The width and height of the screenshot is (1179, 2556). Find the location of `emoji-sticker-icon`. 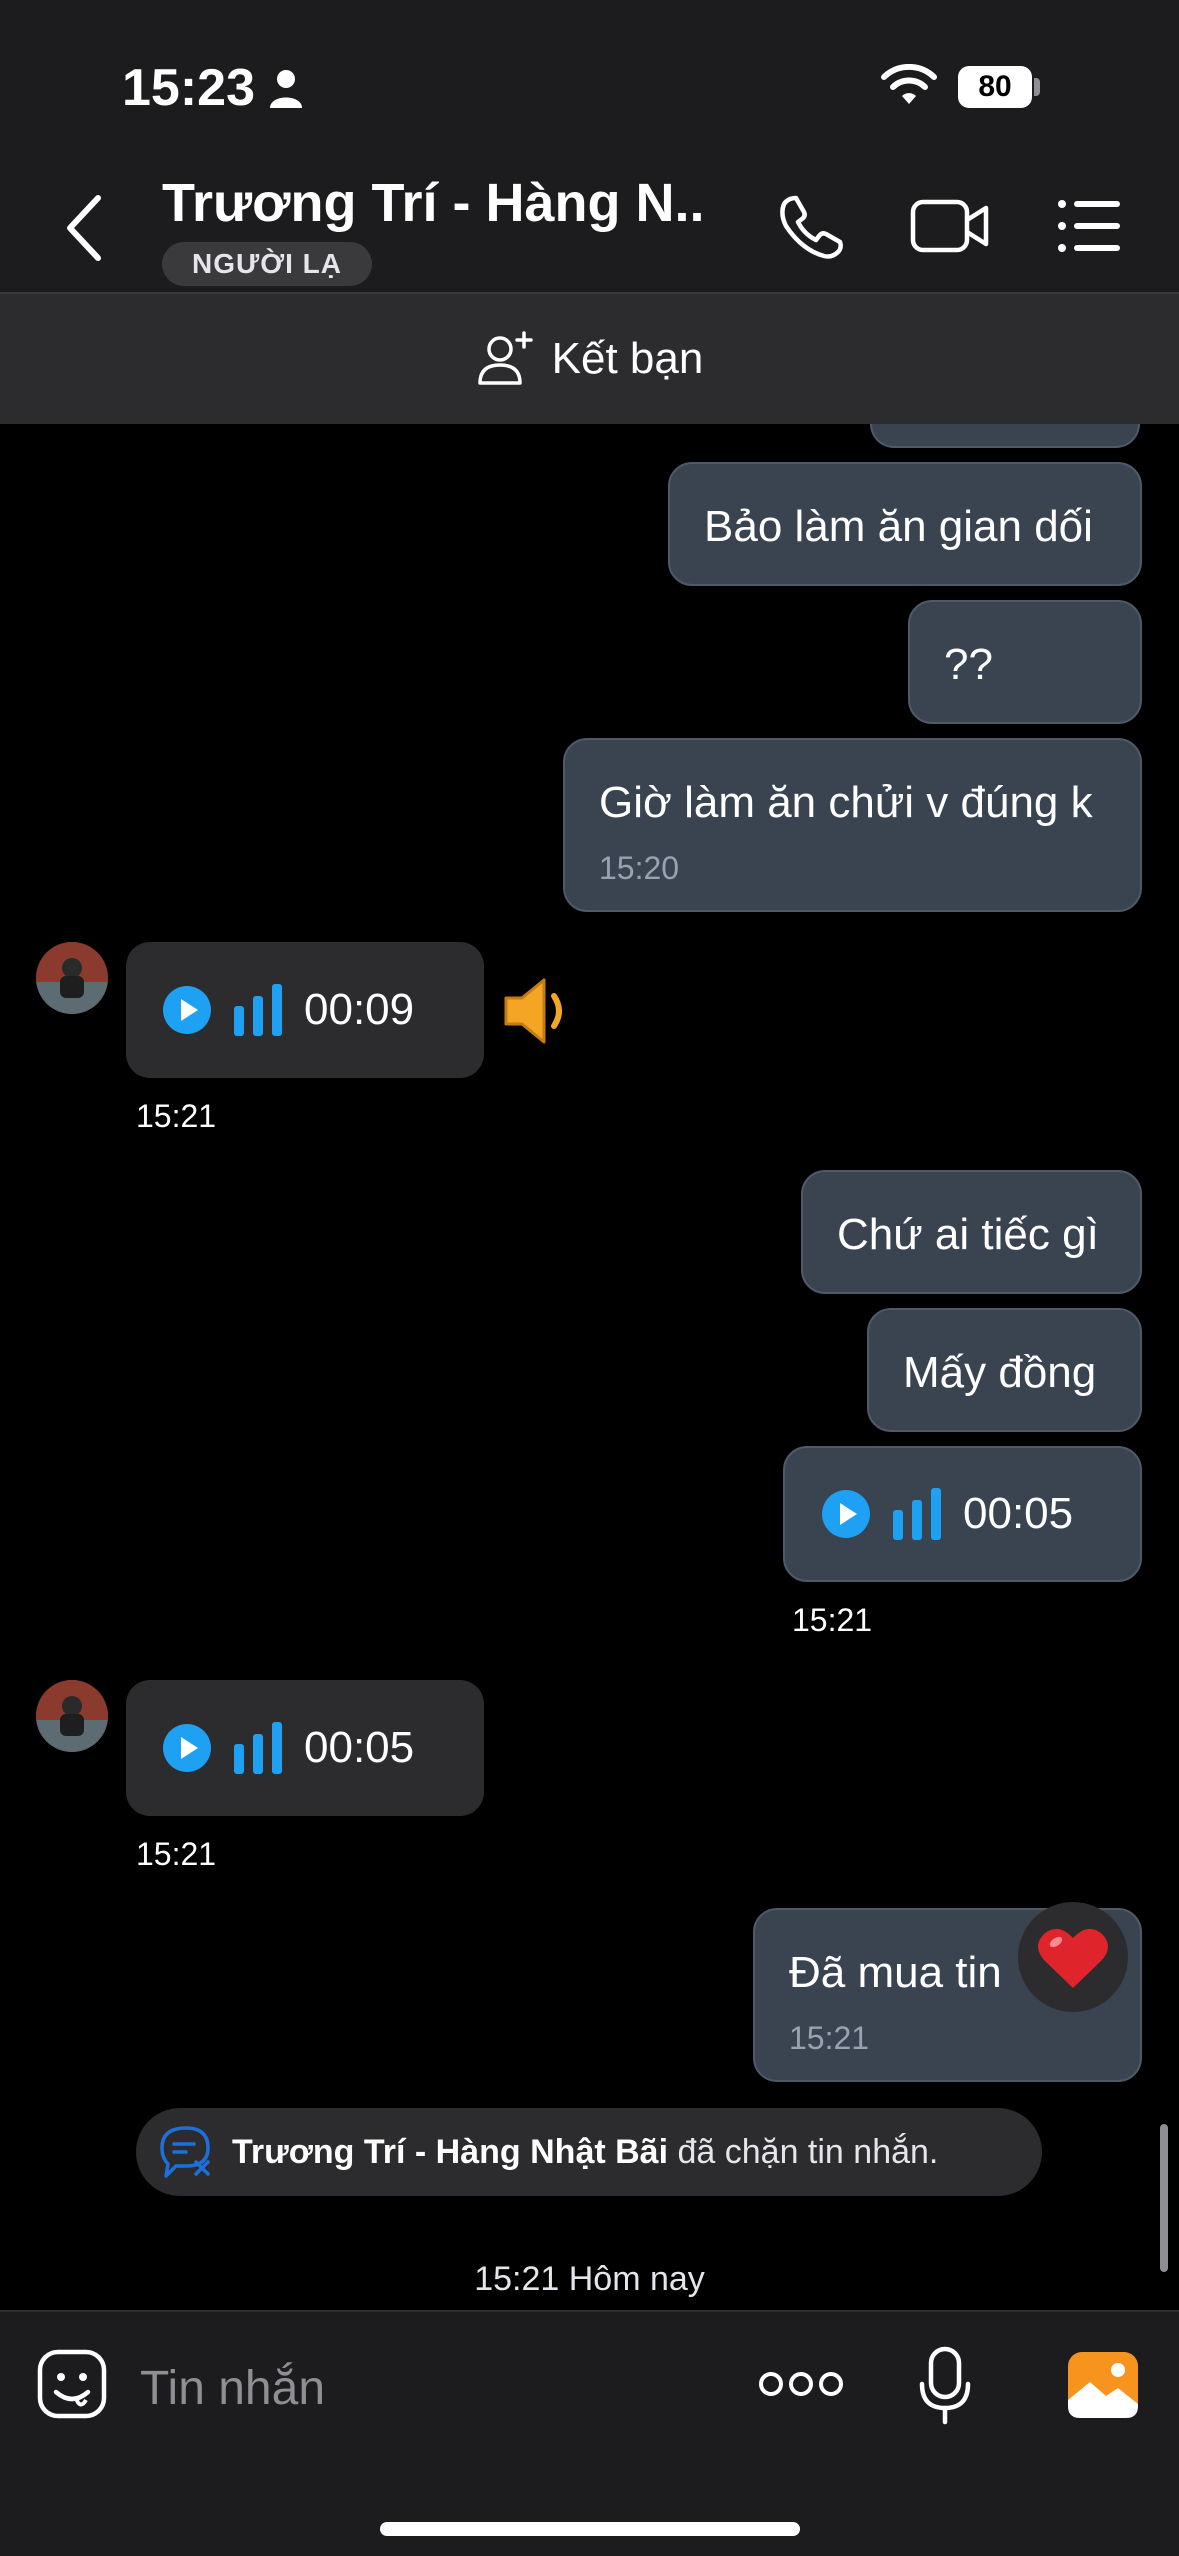

emoji-sticker-icon is located at coordinates (72, 2384).